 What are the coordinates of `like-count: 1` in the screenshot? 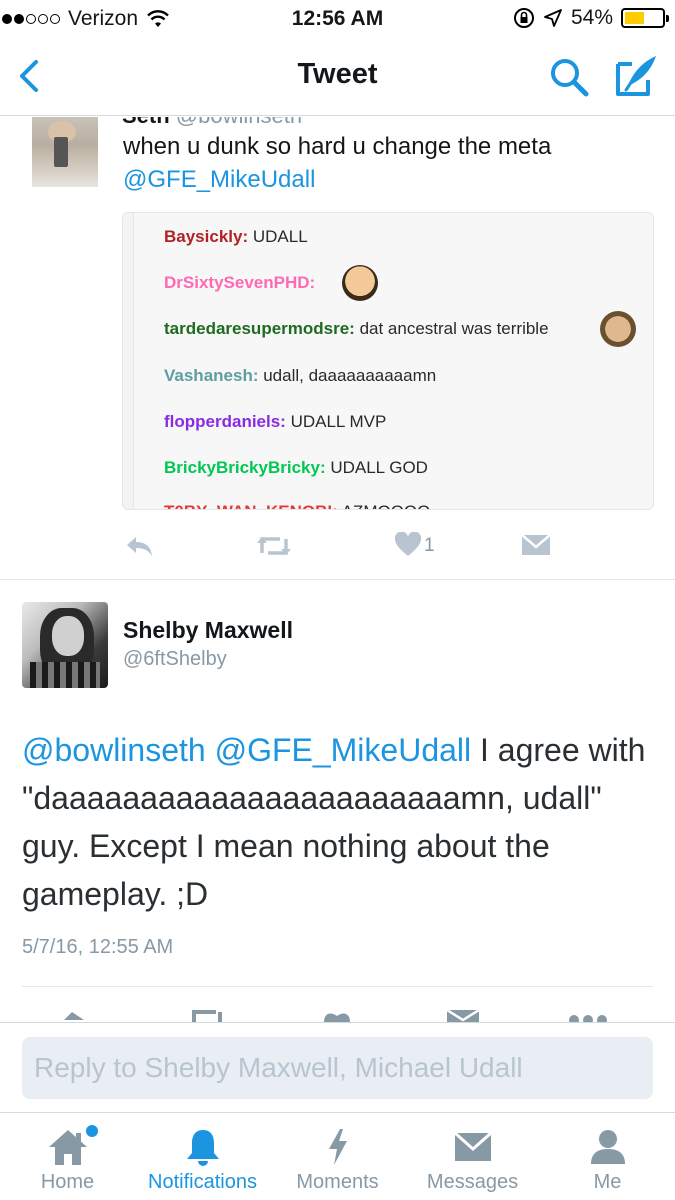 It's located at (429, 545).